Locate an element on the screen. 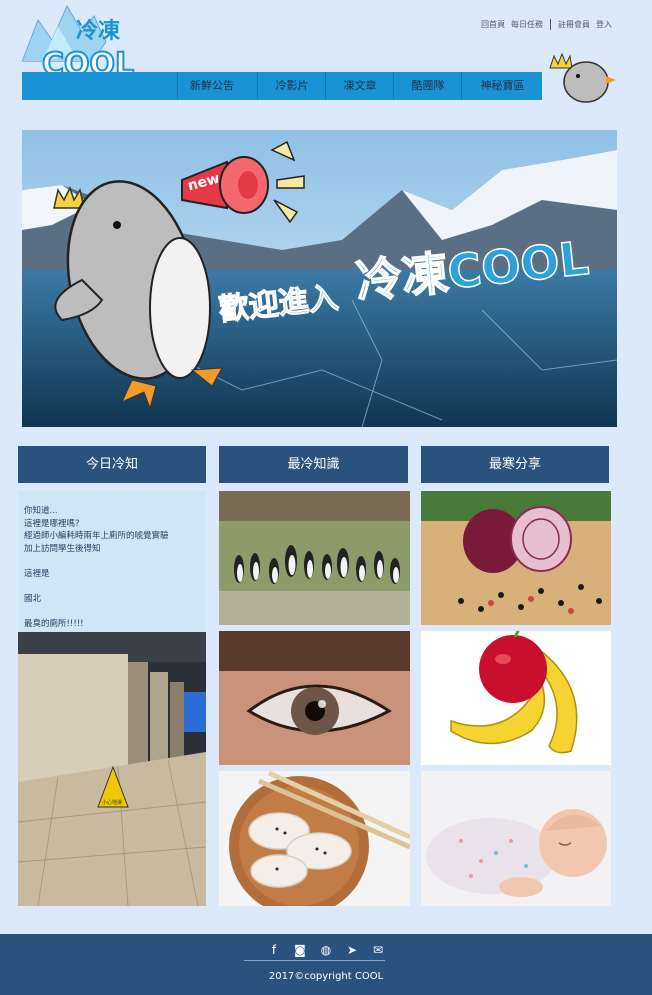  svg-text: 小心地滑 is located at coordinates (112, 802).